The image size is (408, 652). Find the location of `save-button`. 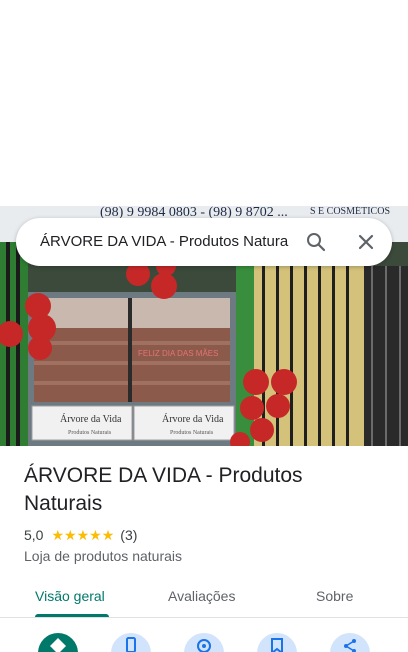

save-button is located at coordinates (277, 642).